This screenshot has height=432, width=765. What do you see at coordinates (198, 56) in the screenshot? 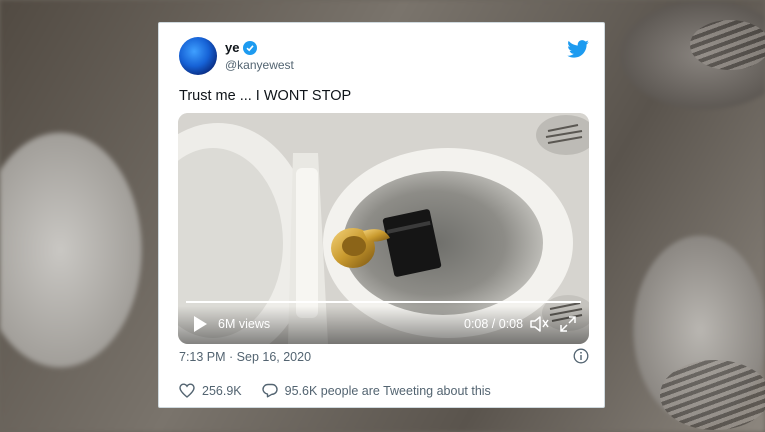
I see `avatar` at bounding box center [198, 56].